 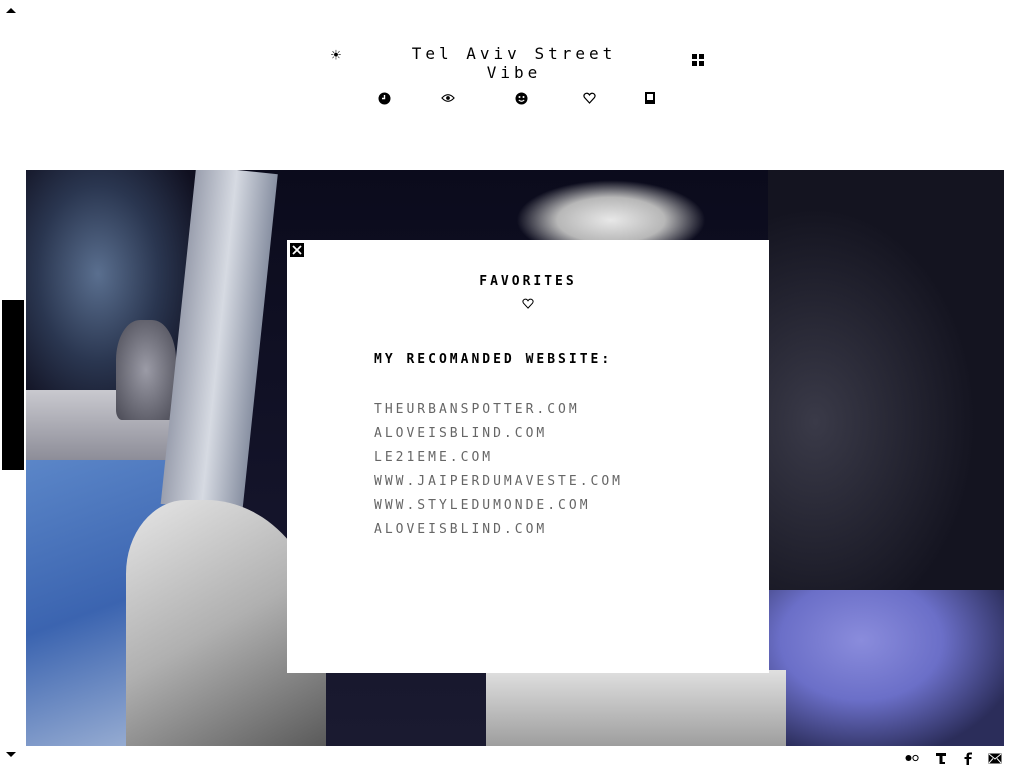 I want to click on smiley-icon, so click(x=521, y=98).